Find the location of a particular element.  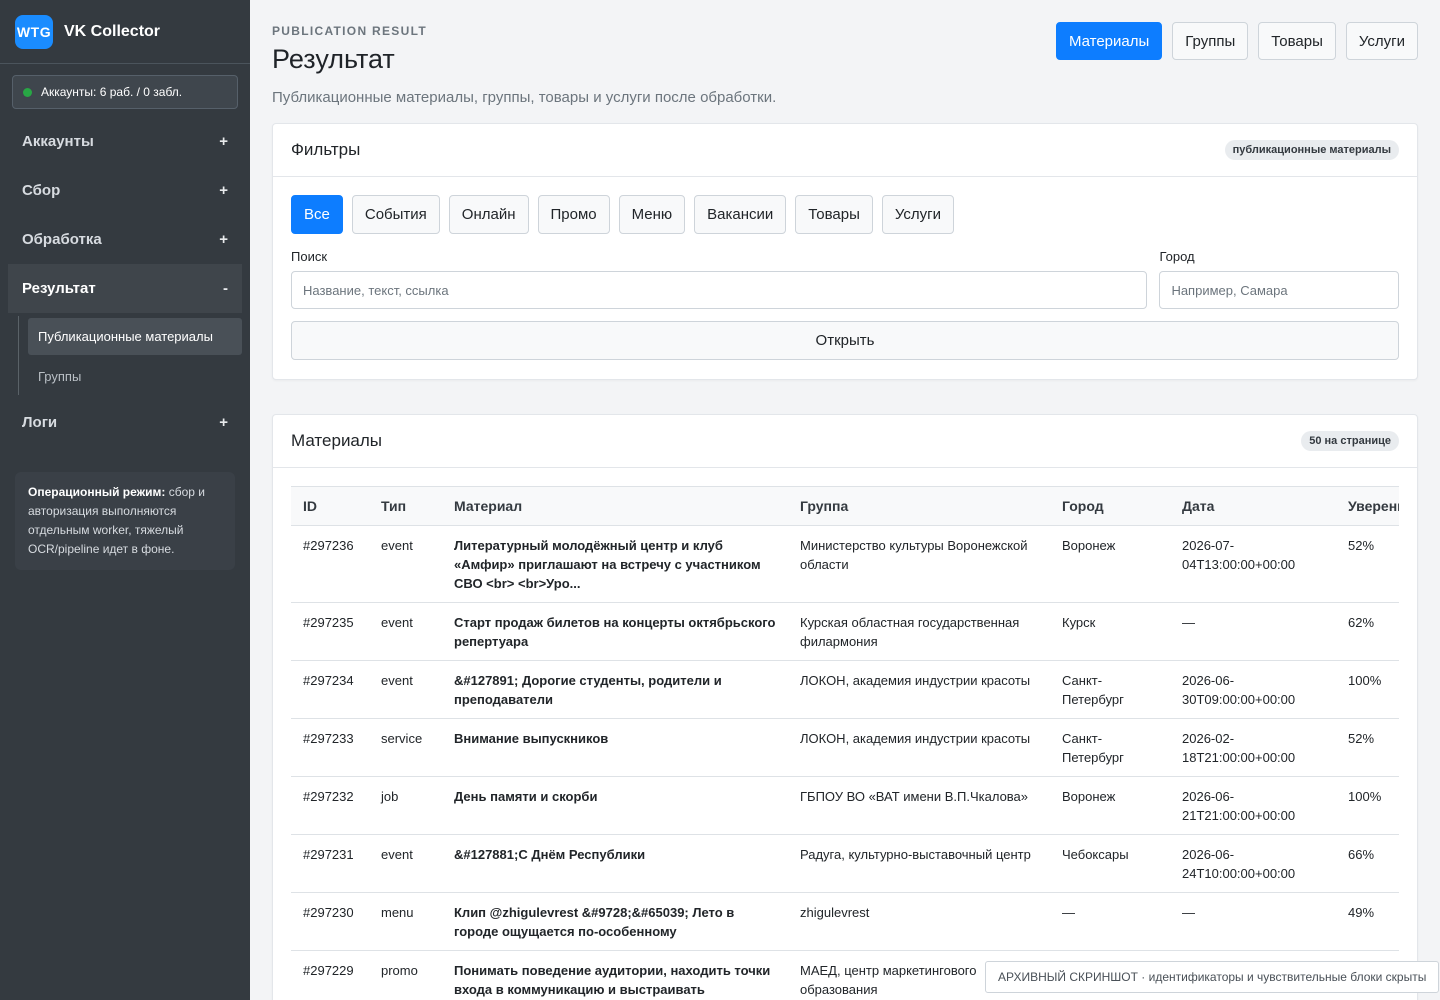

filter-fields: Поиск Город is located at coordinates (845, 279).